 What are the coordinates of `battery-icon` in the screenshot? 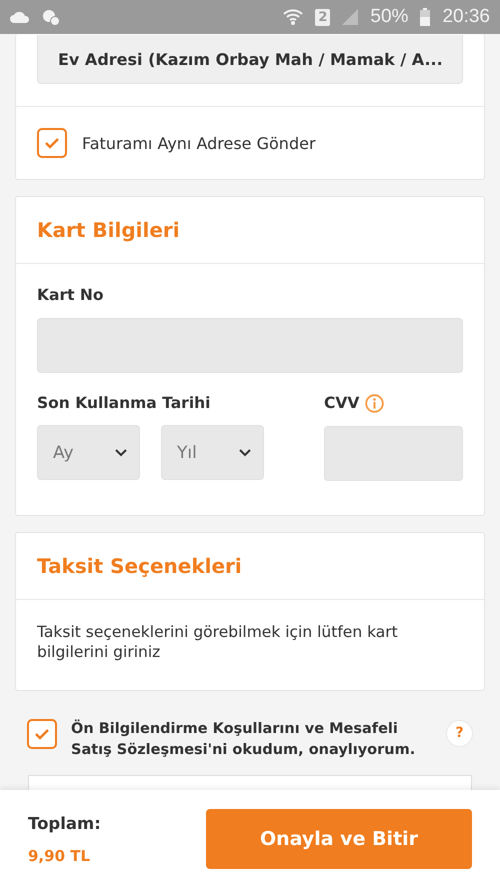 It's located at (425, 17).